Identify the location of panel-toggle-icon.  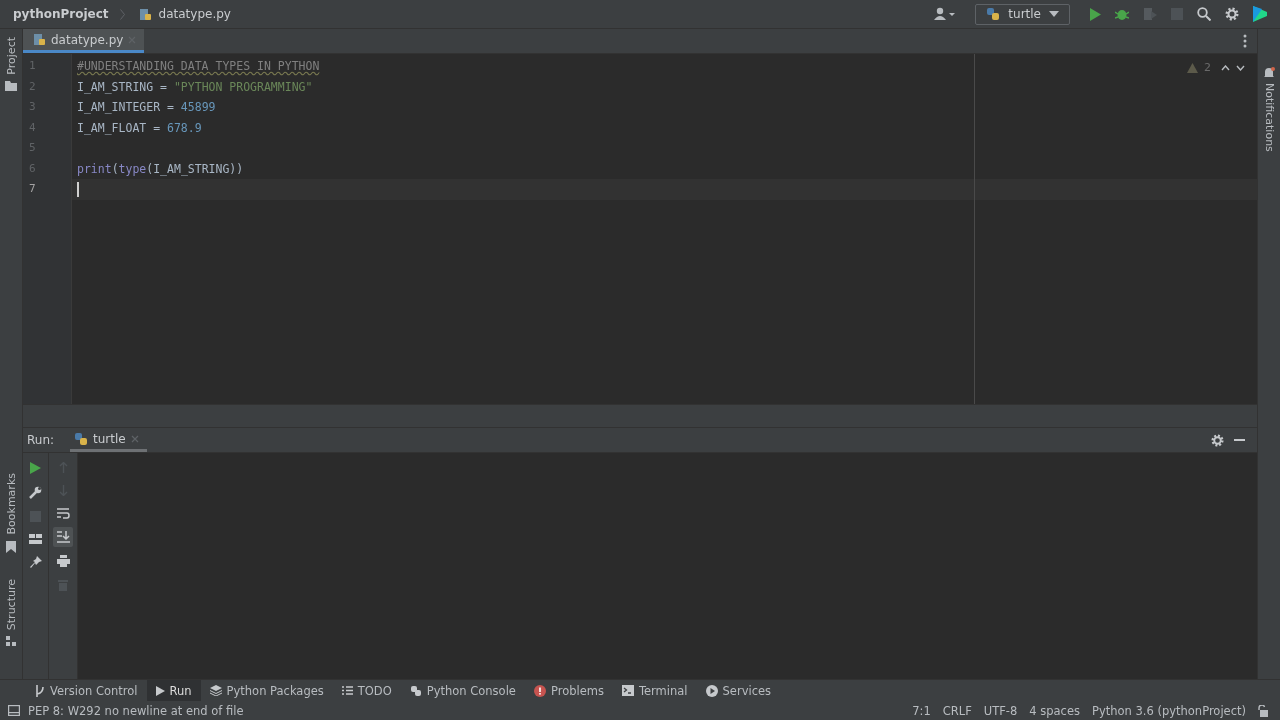
(14, 710).